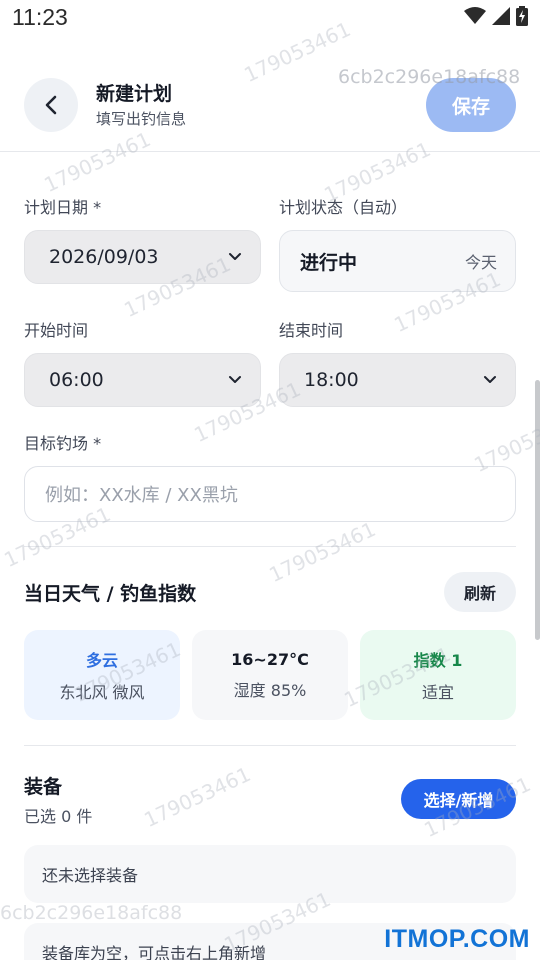 This screenshot has height=960, width=540. What do you see at coordinates (43, 787) in the screenshot?
I see `equipment-section-title: 装备` at bounding box center [43, 787].